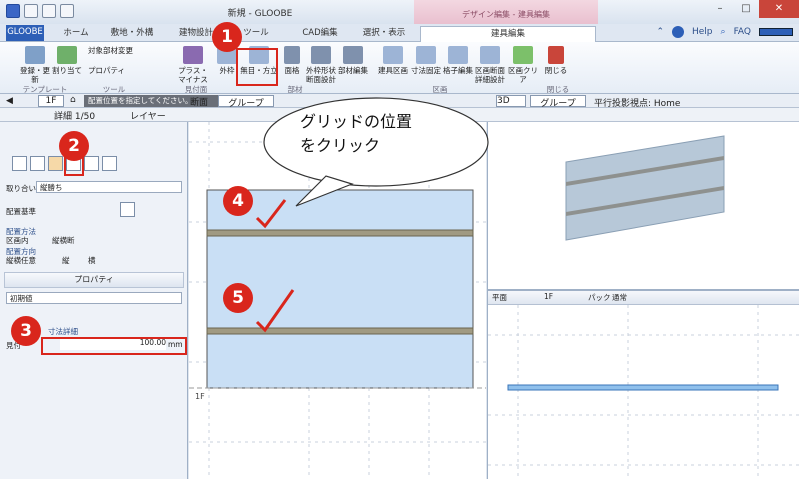  I want to click on view3d-canvas, so click(643, 205).